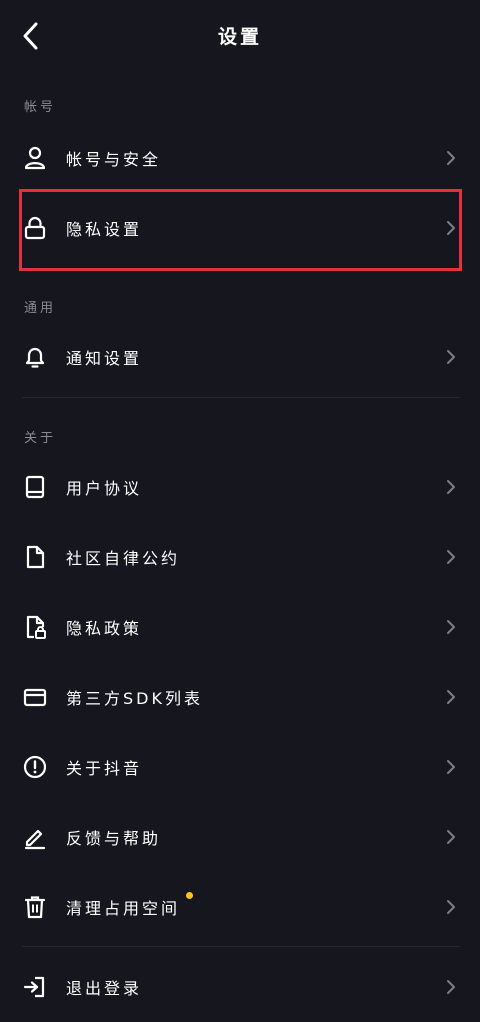 Image resolution: width=480 pixels, height=1022 pixels. What do you see at coordinates (240, 627) in the screenshot?
I see `row-privacy-policy: 隐私政策` at bounding box center [240, 627].